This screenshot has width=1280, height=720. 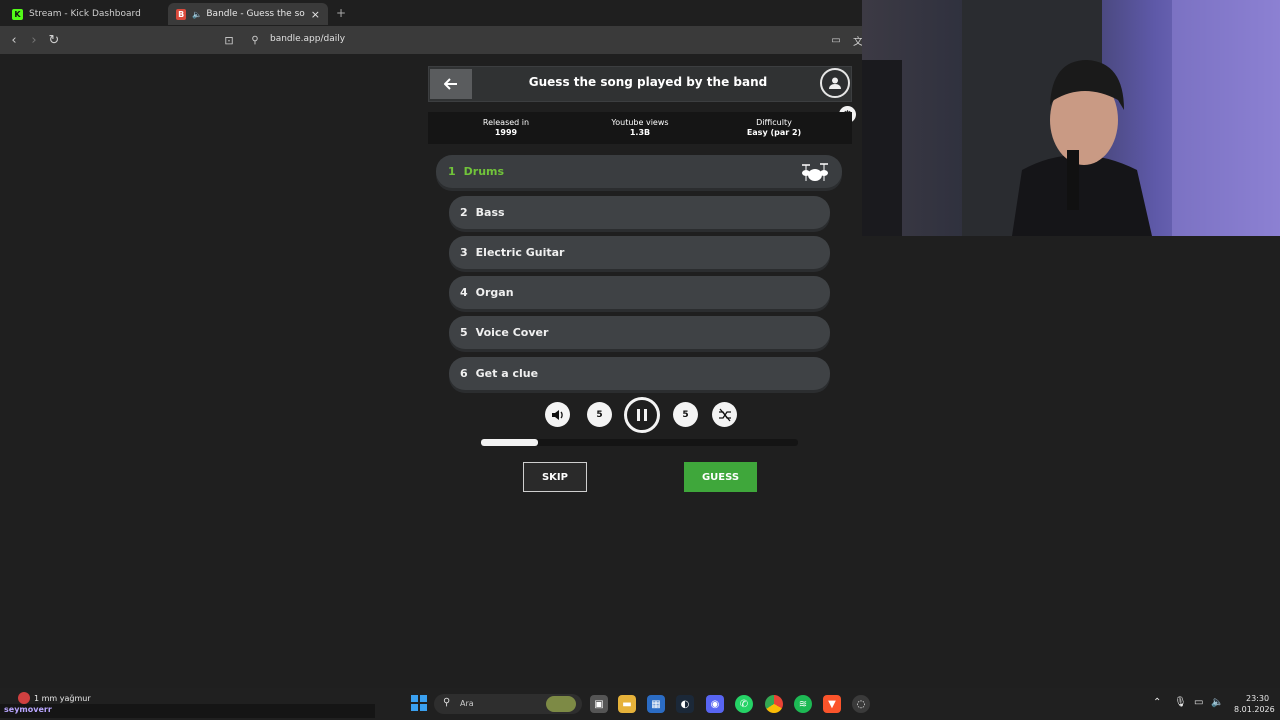 What do you see at coordinates (640, 122) in the screenshot?
I see `stat-label: Youtube views` at bounding box center [640, 122].